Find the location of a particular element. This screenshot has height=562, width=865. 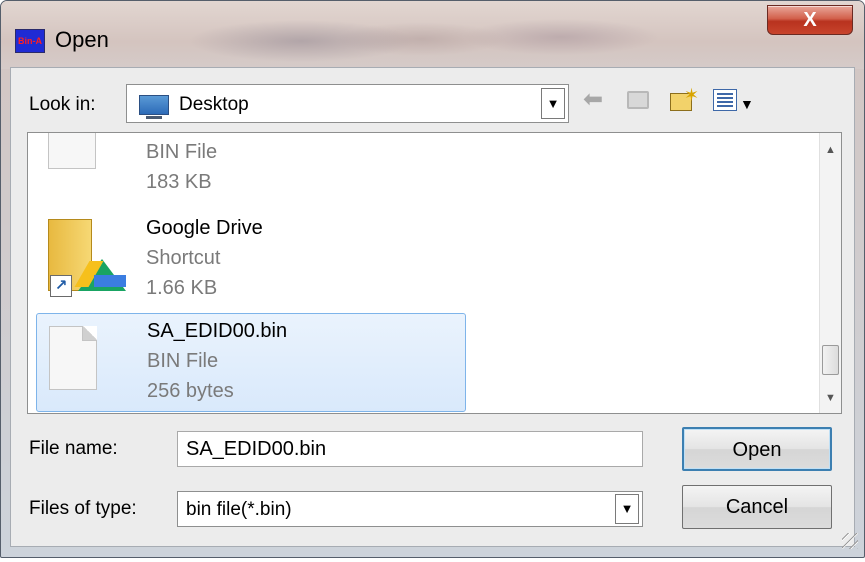

view-menu-icon is located at coordinates (725, 100).